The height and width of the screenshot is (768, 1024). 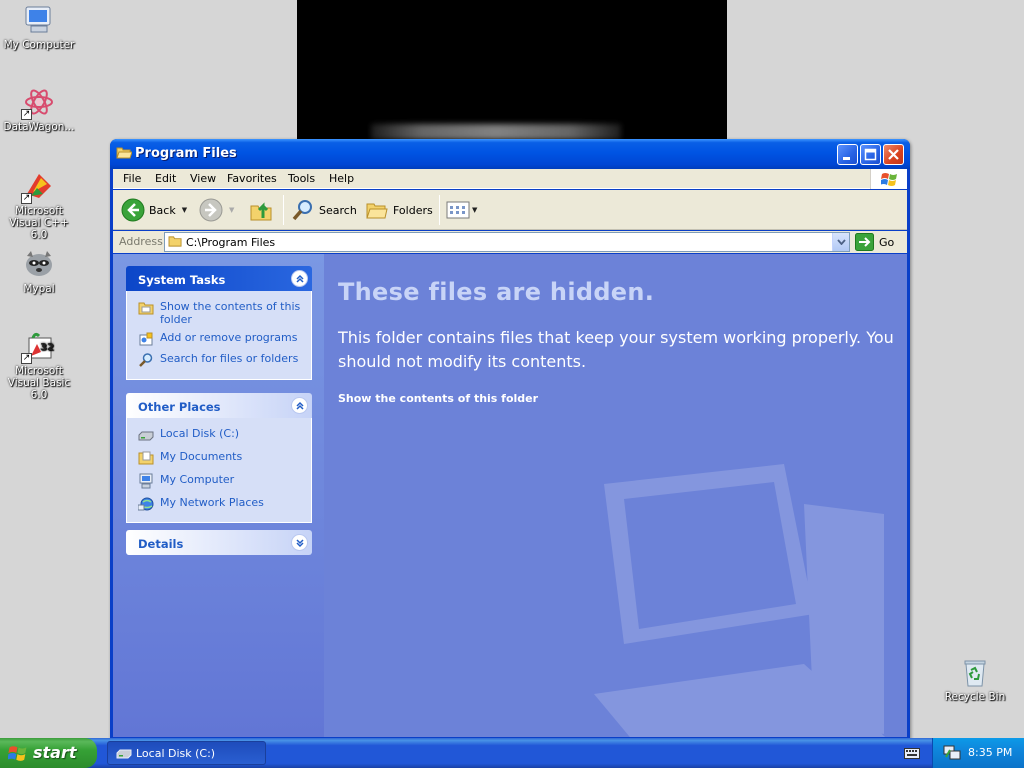 What do you see at coordinates (146, 339) in the screenshot?
I see `add-remove-programs-icon` at bounding box center [146, 339].